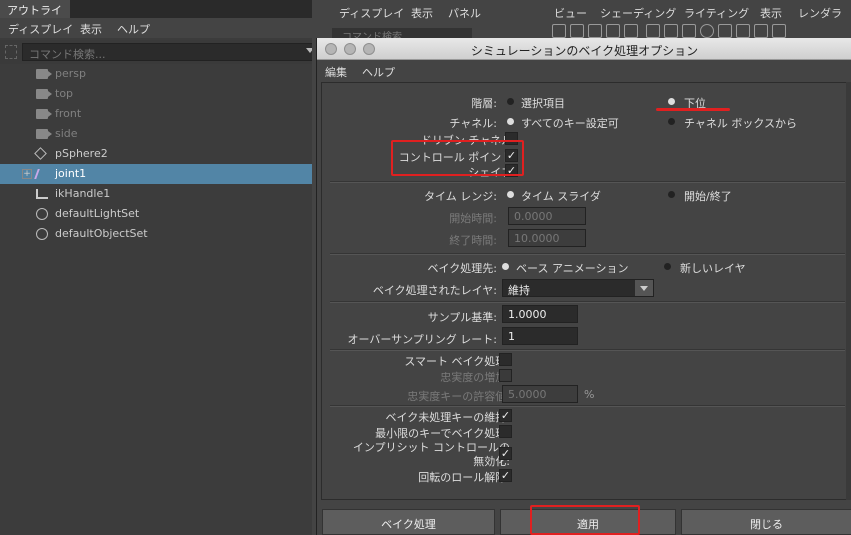 The width and height of the screenshot is (851, 535). Describe the element at coordinates (848, 291) in the screenshot. I see `dialog-scrollbar` at that location.